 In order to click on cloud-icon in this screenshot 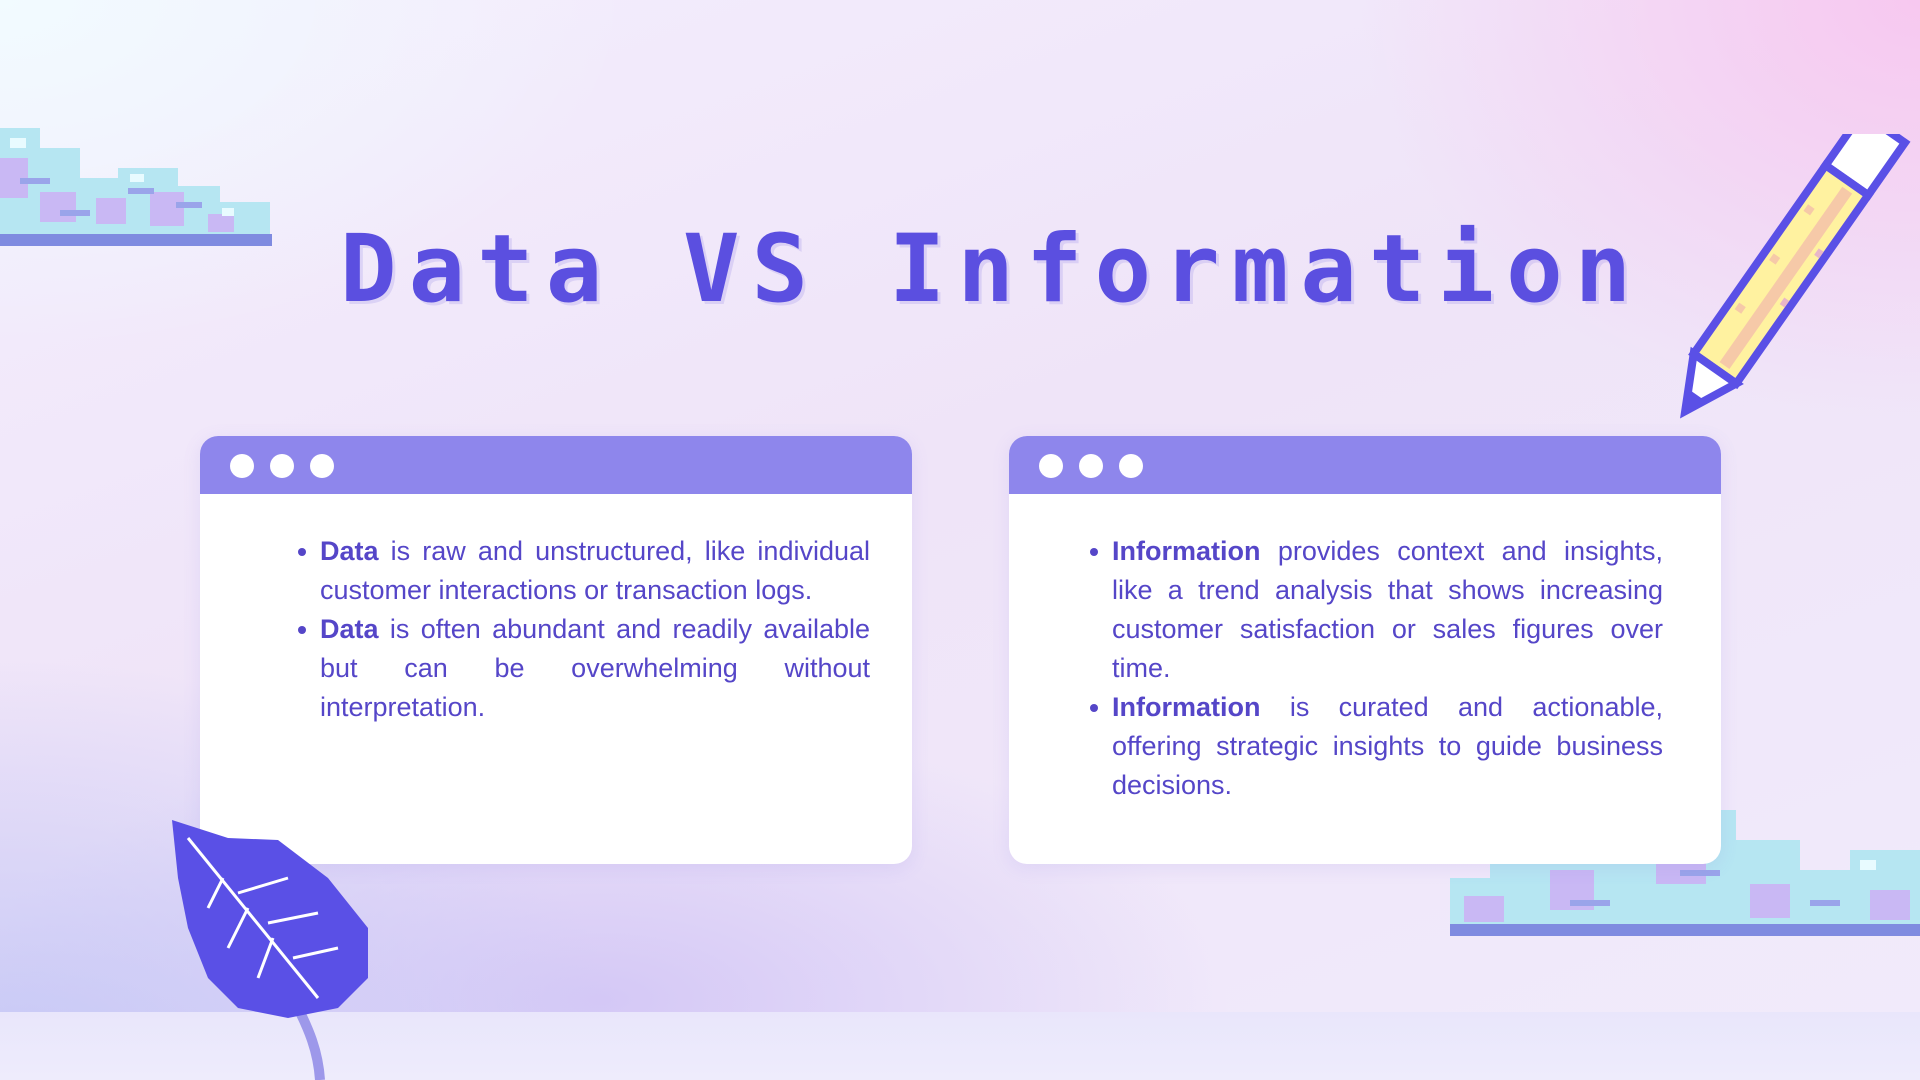, I will do `click(136, 187)`.